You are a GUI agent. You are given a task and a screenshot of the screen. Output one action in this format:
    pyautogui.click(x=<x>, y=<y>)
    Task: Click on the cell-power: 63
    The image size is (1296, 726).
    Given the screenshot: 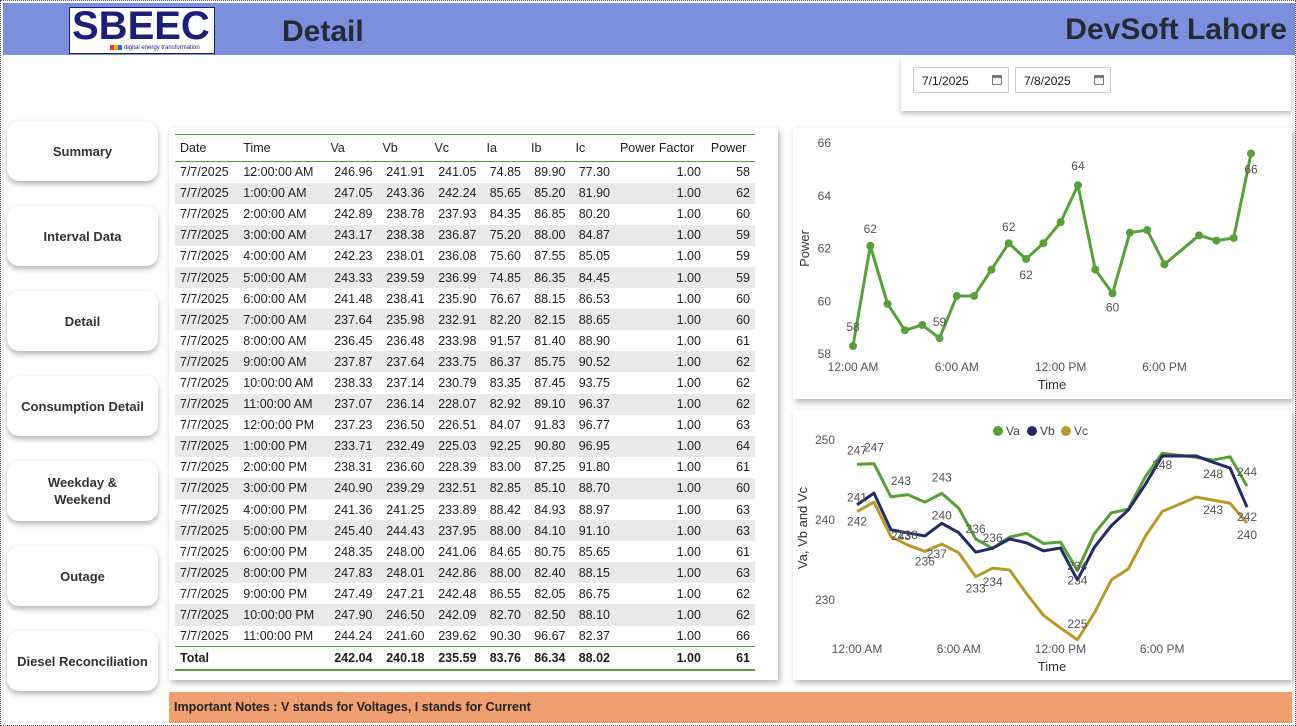 What is the action you would take?
    pyautogui.click(x=730, y=531)
    